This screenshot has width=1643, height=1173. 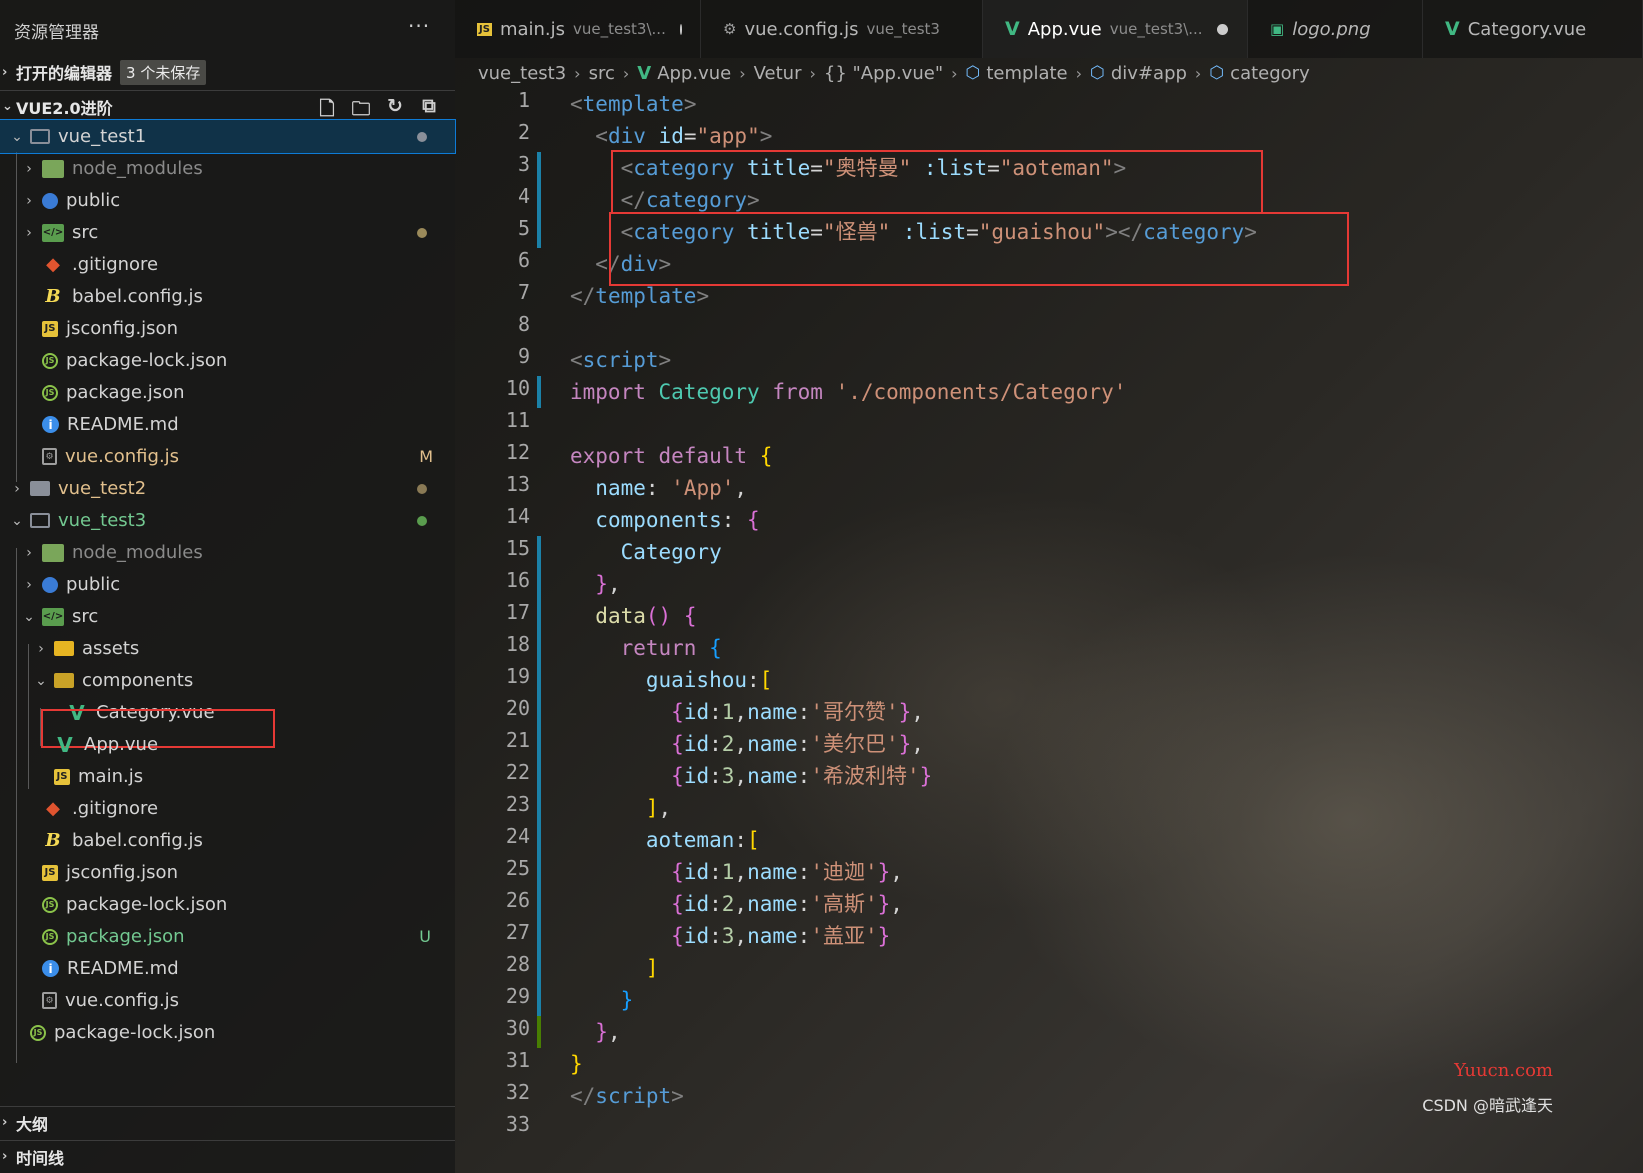 I want to click on src-folder-icon: </>, so click(x=53, y=616).